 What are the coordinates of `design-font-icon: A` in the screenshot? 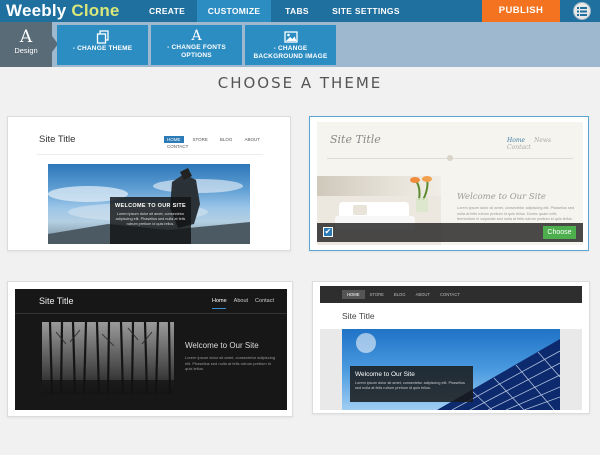 It's located at (26, 37).